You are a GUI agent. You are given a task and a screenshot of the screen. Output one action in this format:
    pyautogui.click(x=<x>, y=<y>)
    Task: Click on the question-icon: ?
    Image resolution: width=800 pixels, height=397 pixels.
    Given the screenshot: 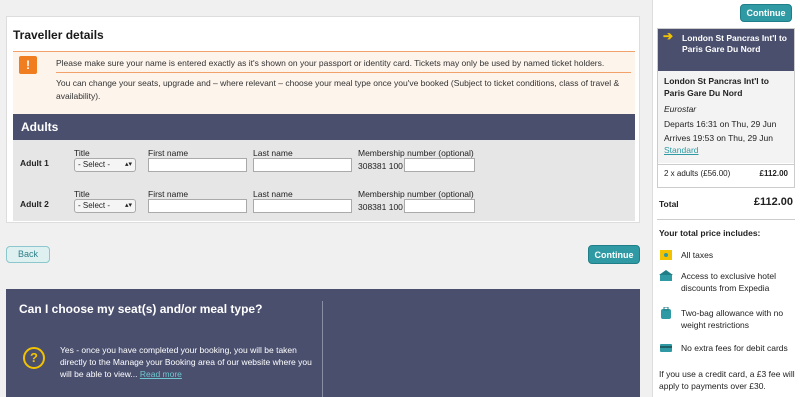 What is the action you would take?
    pyautogui.click(x=34, y=358)
    